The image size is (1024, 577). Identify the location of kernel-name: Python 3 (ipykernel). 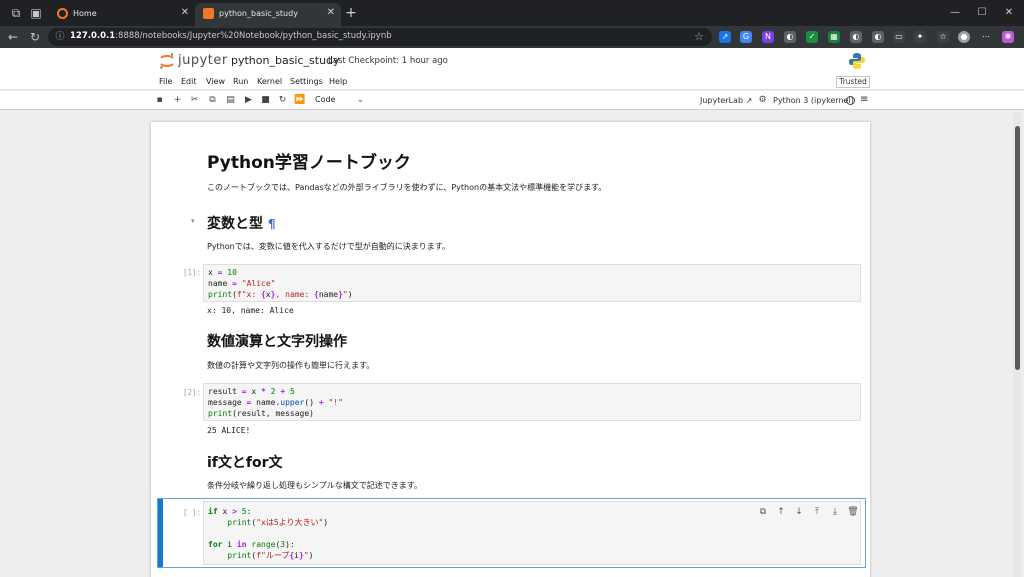
(813, 100).